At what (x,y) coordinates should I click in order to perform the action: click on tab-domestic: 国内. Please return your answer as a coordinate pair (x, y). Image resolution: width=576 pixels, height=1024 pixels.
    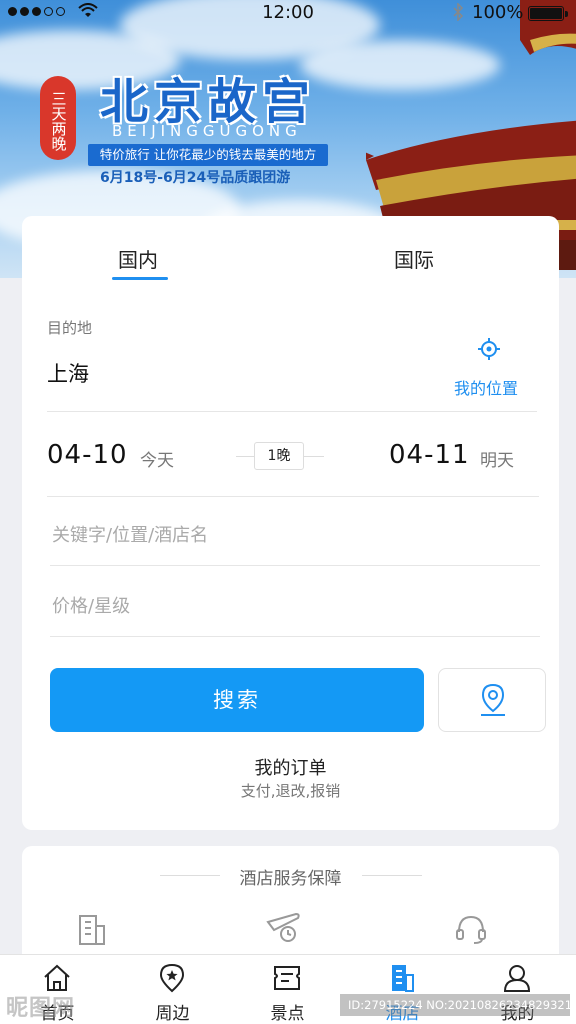
    Looking at the image, I should click on (138, 258).